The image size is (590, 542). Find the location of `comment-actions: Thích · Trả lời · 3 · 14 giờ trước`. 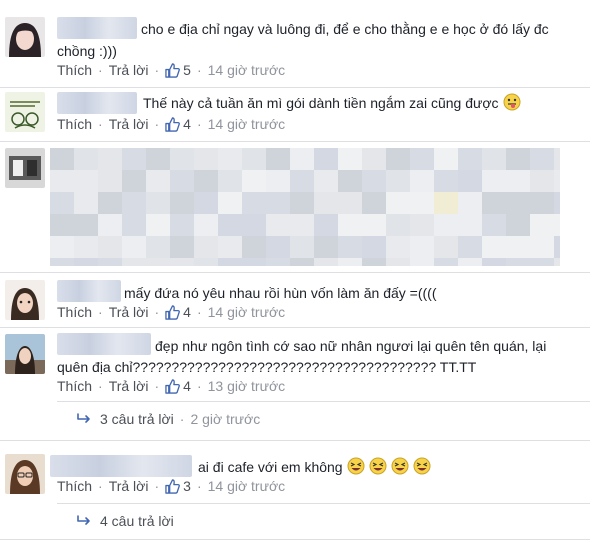

comment-actions: Thích · Trả lời · 3 · 14 giờ trước is located at coordinates (171, 486).